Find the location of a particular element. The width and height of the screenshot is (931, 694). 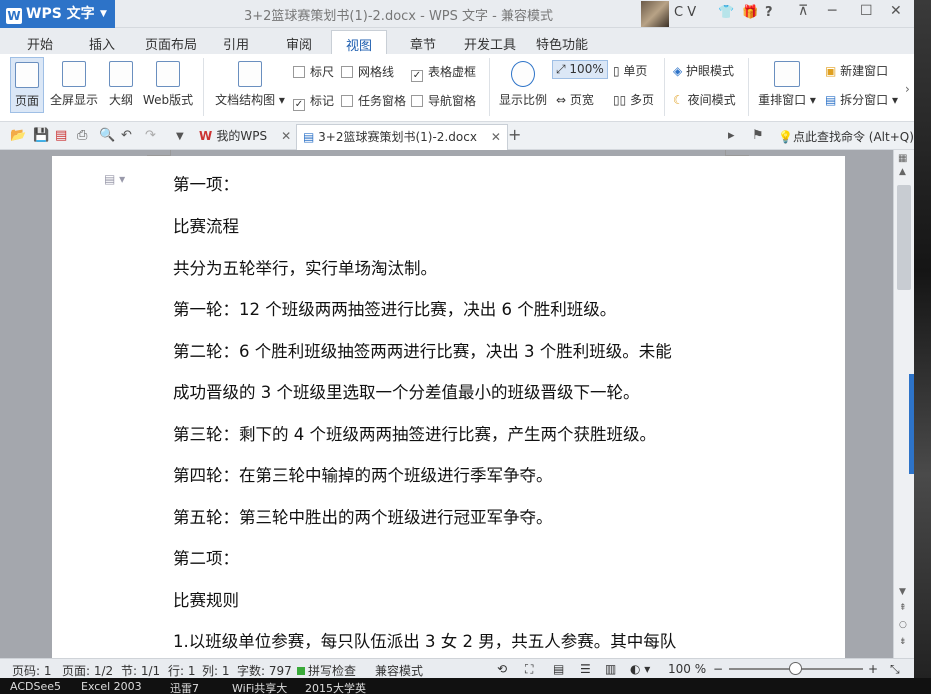

spell-check-toggle: 拼写检查 is located at coordinates (326, 670).